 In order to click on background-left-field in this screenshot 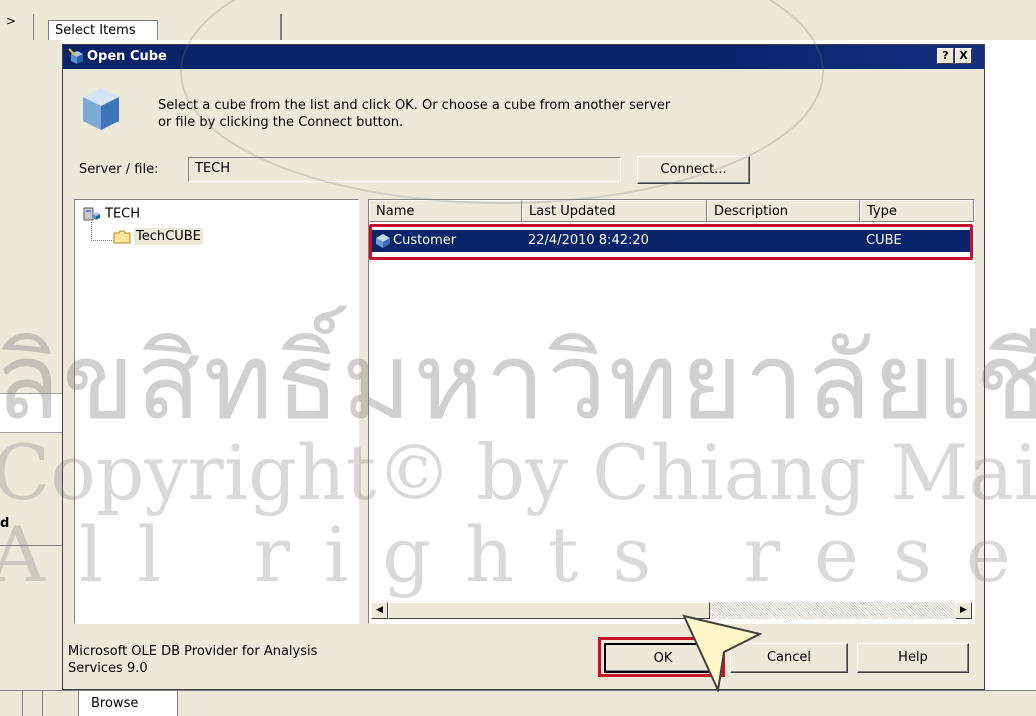, I will do `click(31, 413)`.